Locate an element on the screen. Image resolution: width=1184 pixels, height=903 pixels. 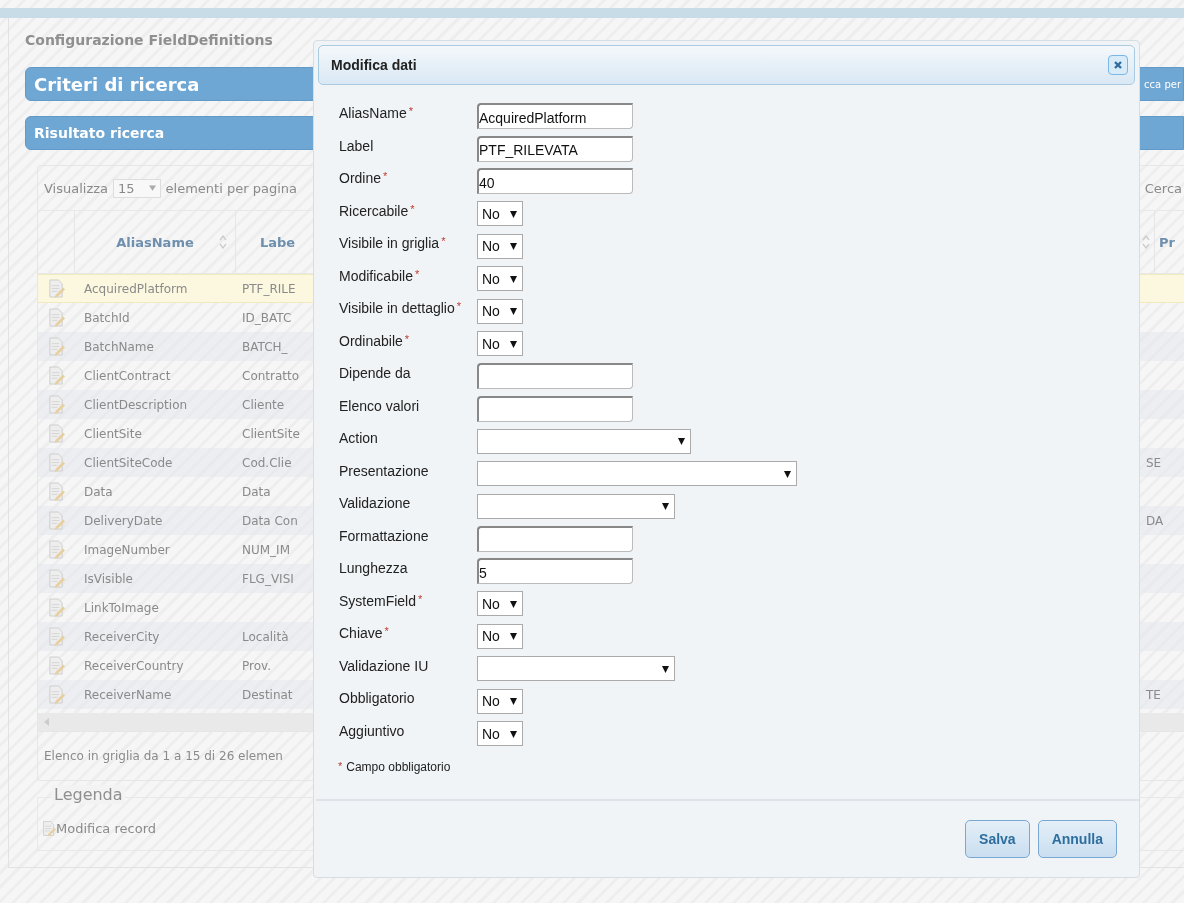
column-header: Labe is located at coordinates (278, 242).